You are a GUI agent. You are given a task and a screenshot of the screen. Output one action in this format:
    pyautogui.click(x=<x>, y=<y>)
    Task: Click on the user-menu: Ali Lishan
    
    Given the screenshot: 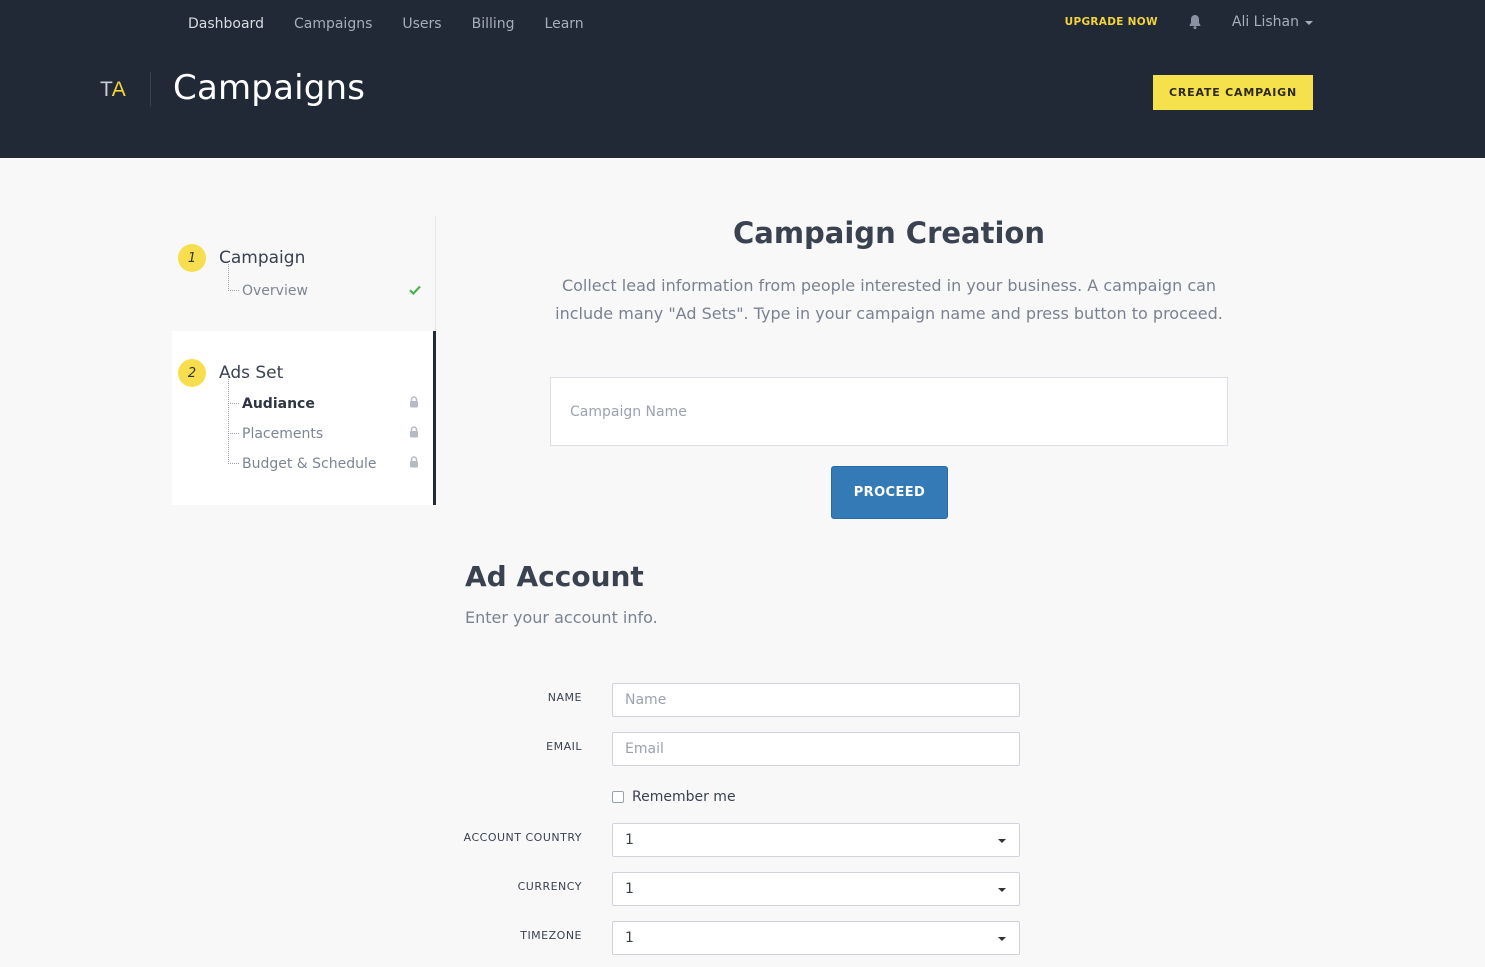 What is the action you would take?
    pyautogui.click(x=1272, y=22)
    